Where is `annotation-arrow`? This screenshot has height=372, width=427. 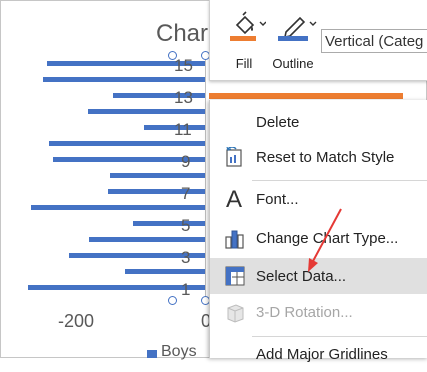 annotation-arrow is located at coordinates (325, 240).